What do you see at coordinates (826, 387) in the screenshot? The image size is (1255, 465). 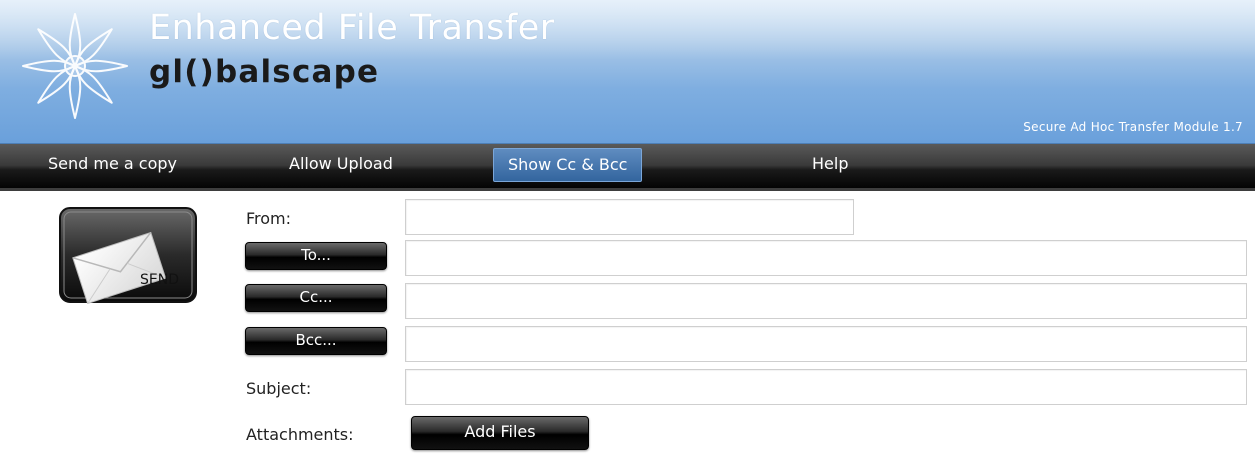 I see `subject-field` at bounding box center [826, 387].